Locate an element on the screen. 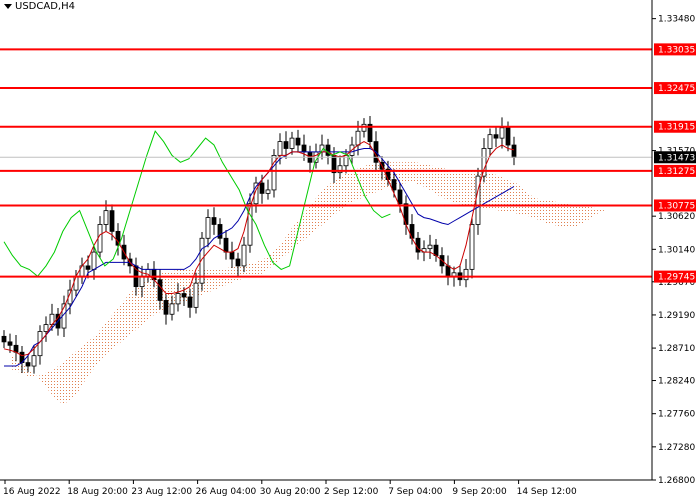 Image resolution: width=700 pixels, height=504 pixels. price-tick-label: 1.28240 is located at coordinates (676, 382).